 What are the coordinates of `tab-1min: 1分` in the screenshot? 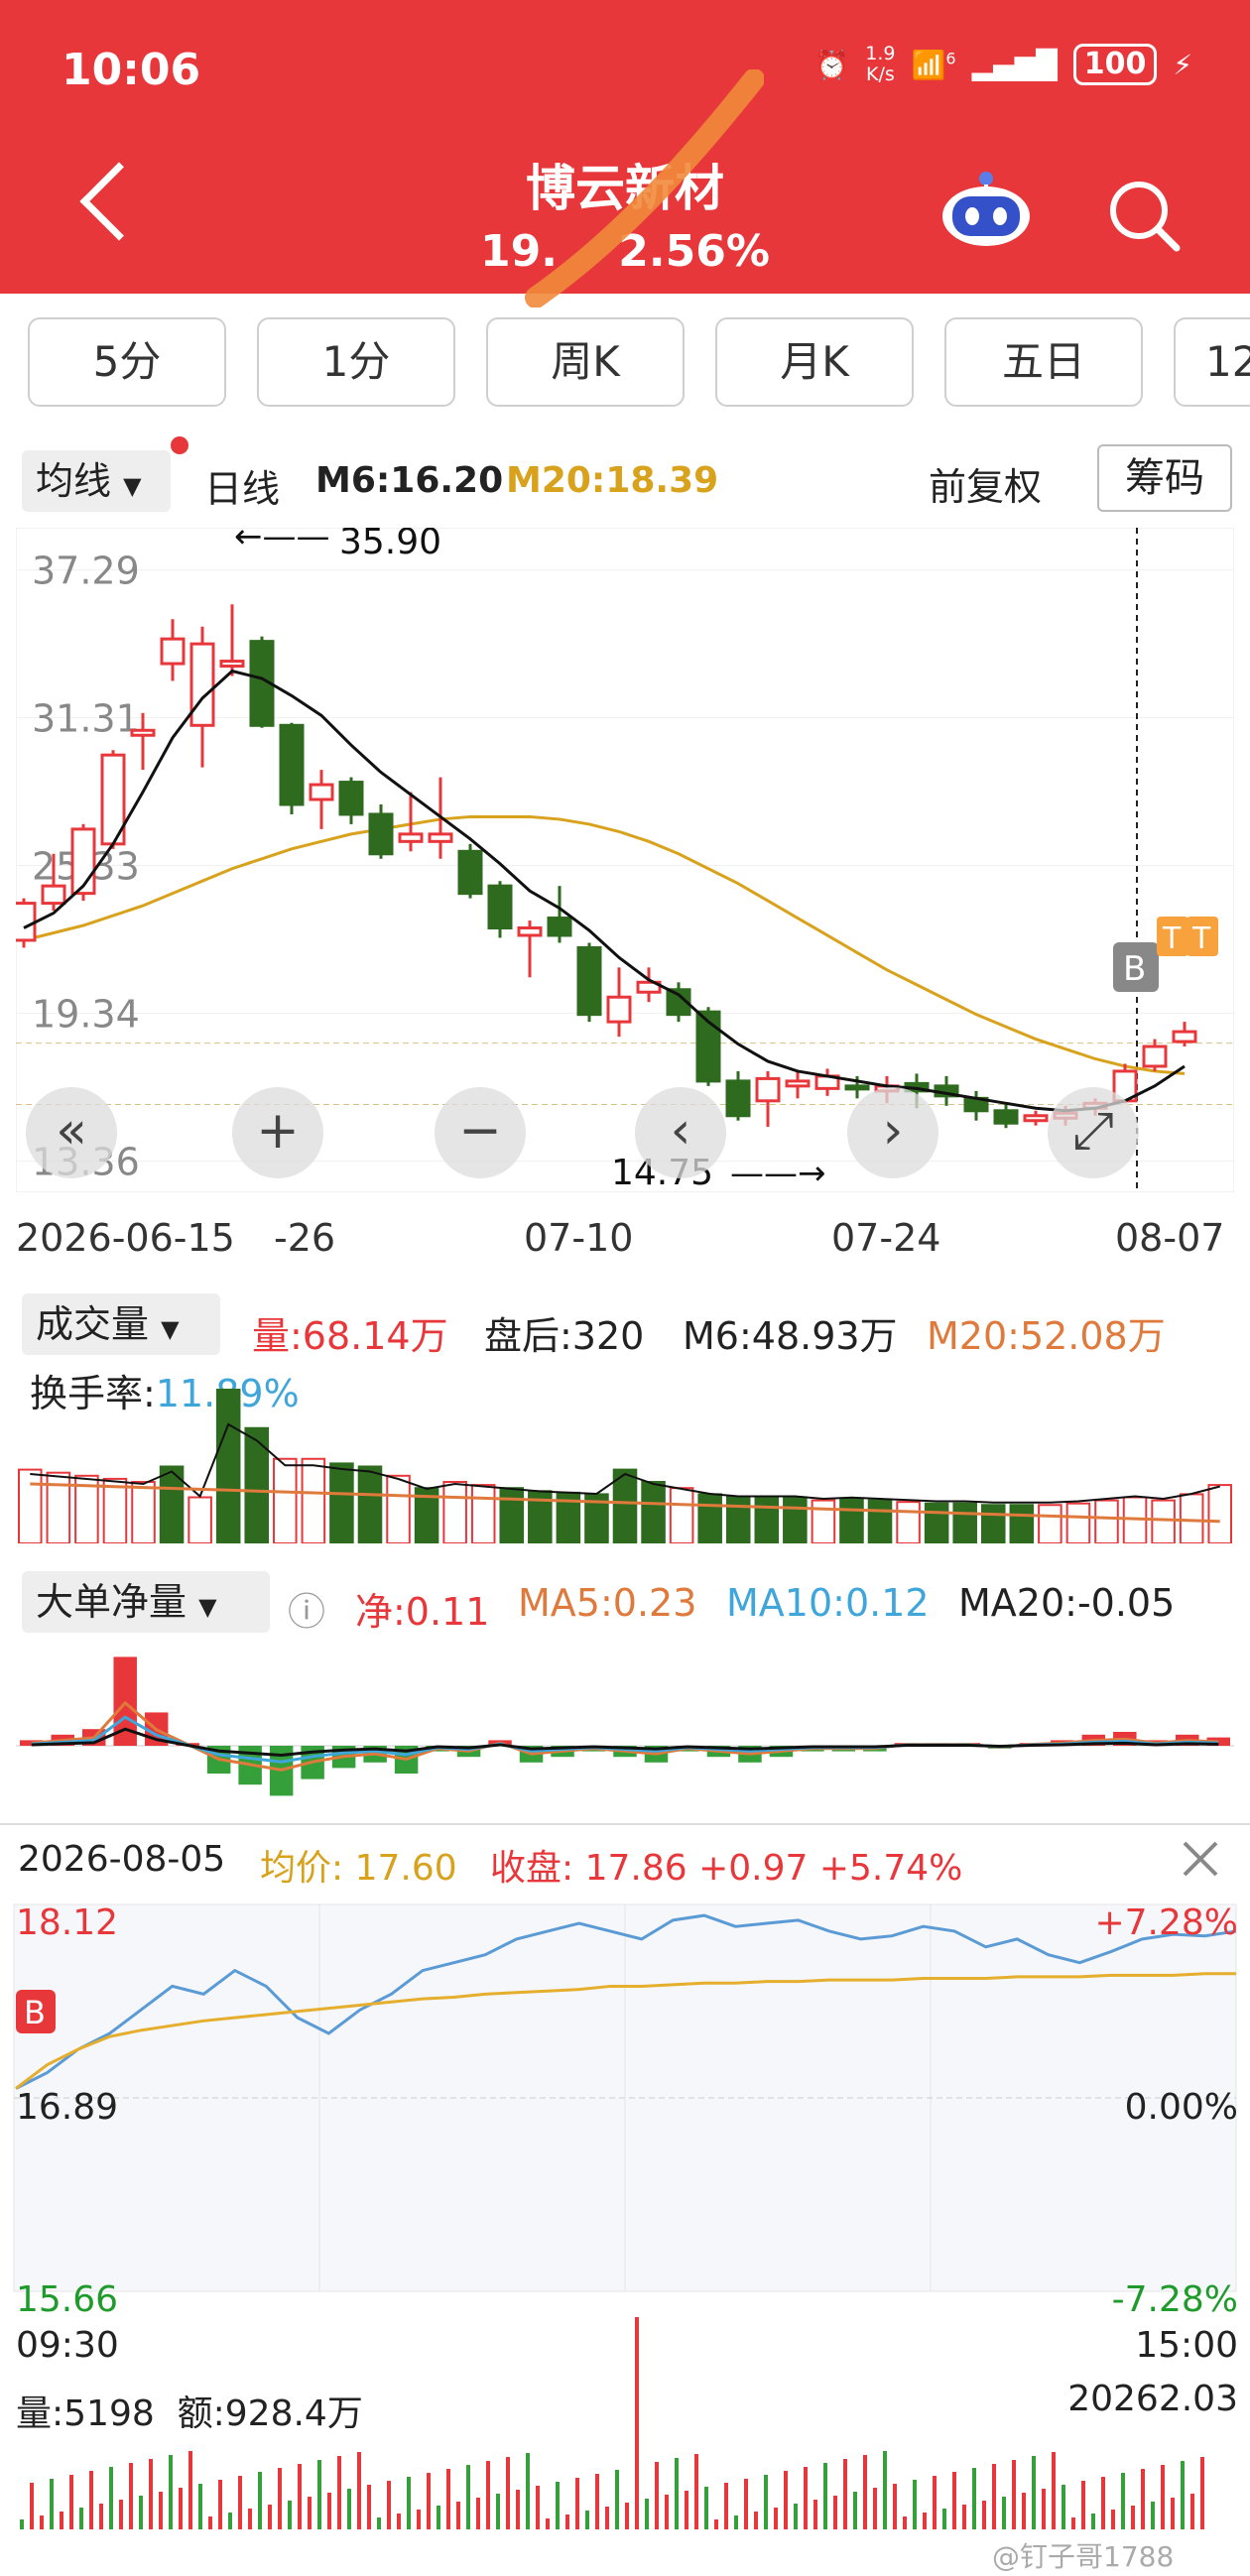 It's located at (356, 362).